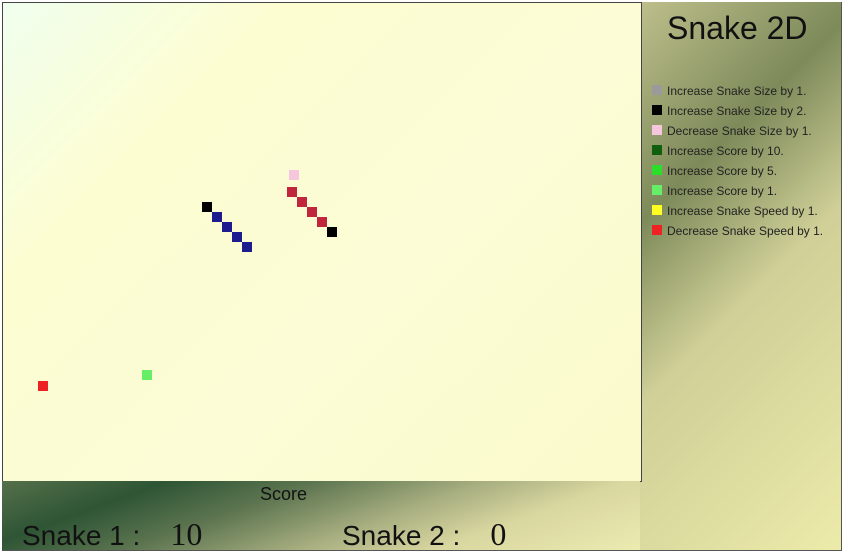 Image resolution: width=844 pixels, height=552 pixels. I want to click on legend-item: Decrease Snake Size by 1., so click(736, 131).